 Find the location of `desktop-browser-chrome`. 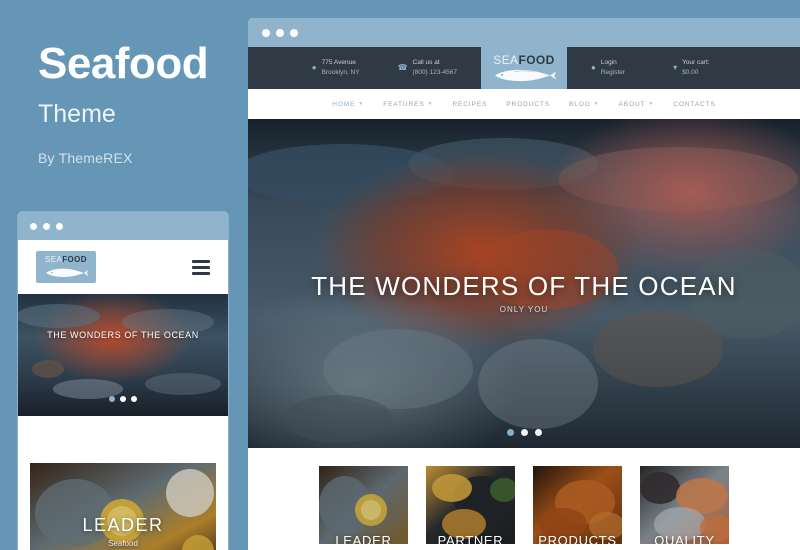

desktop-browser-chrome is located at coordinates (524, 32).